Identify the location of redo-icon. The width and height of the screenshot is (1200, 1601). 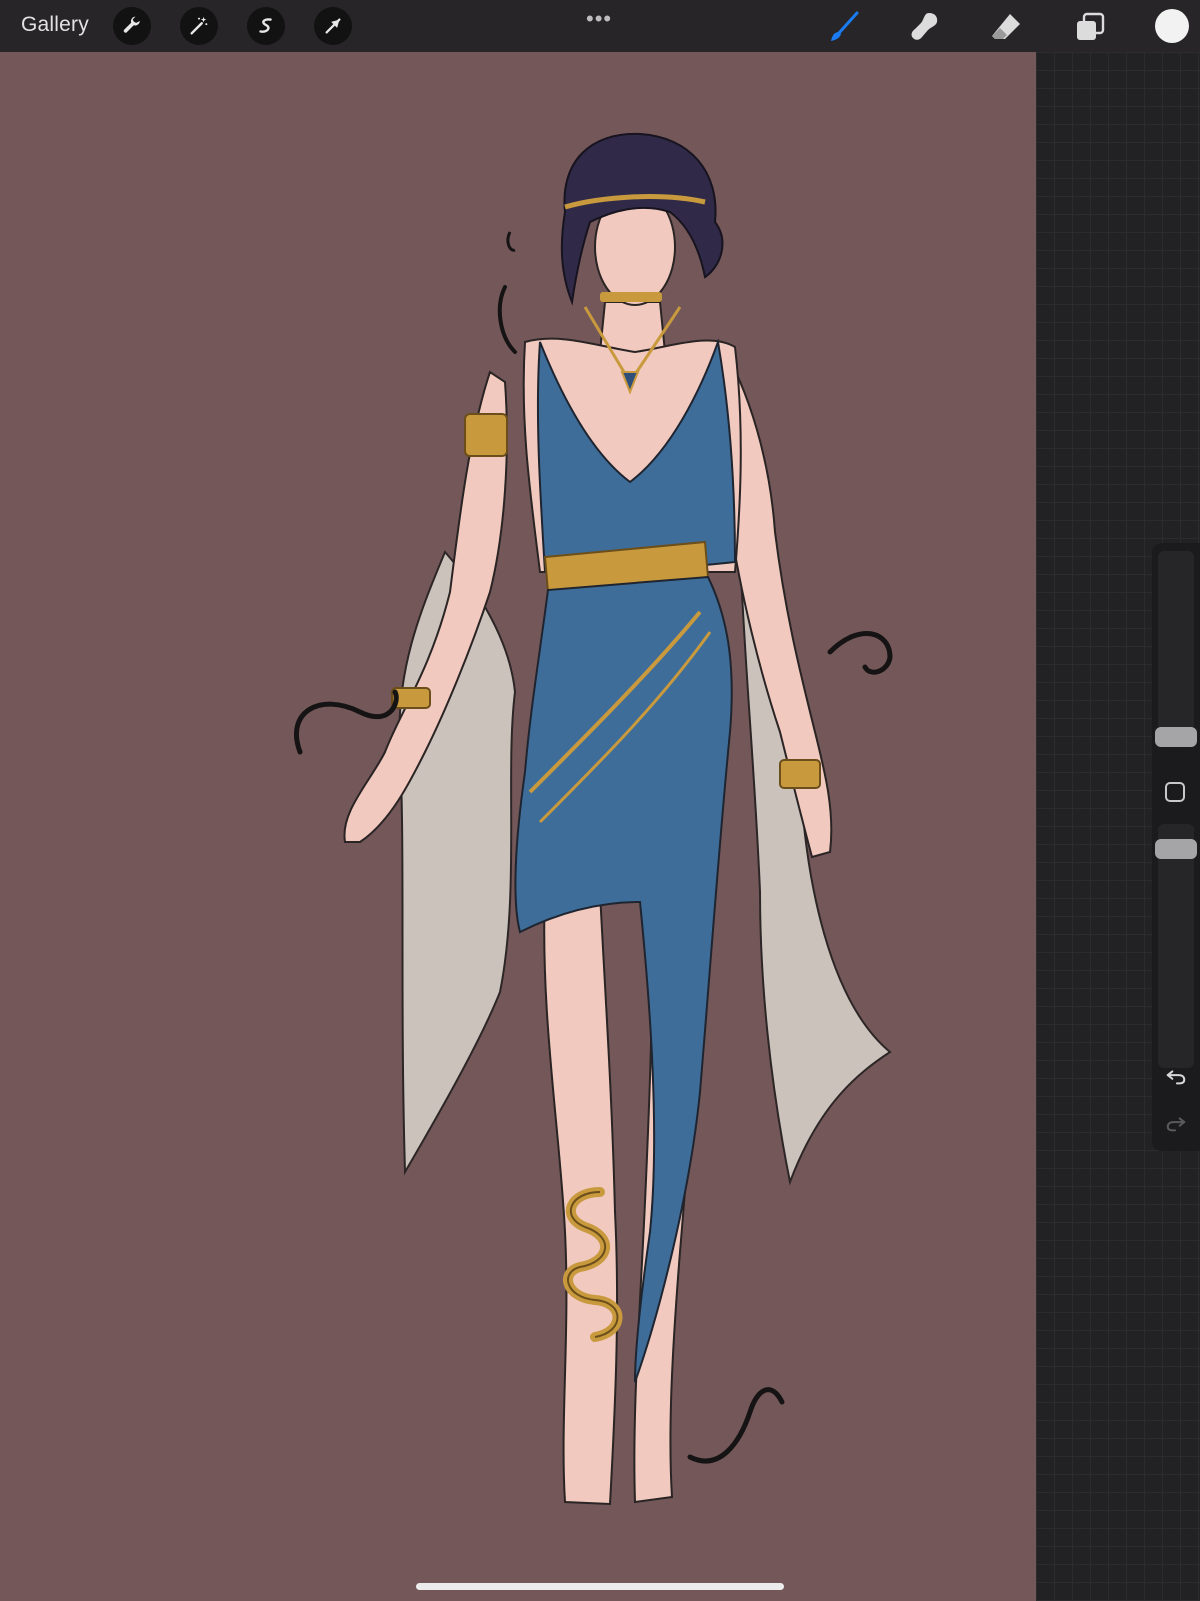
(1176, 1124).